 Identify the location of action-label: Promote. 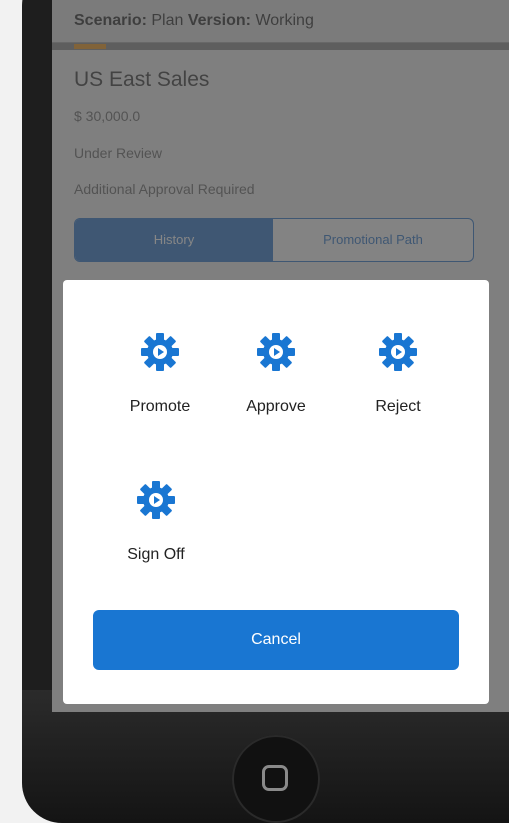
(160, 406).